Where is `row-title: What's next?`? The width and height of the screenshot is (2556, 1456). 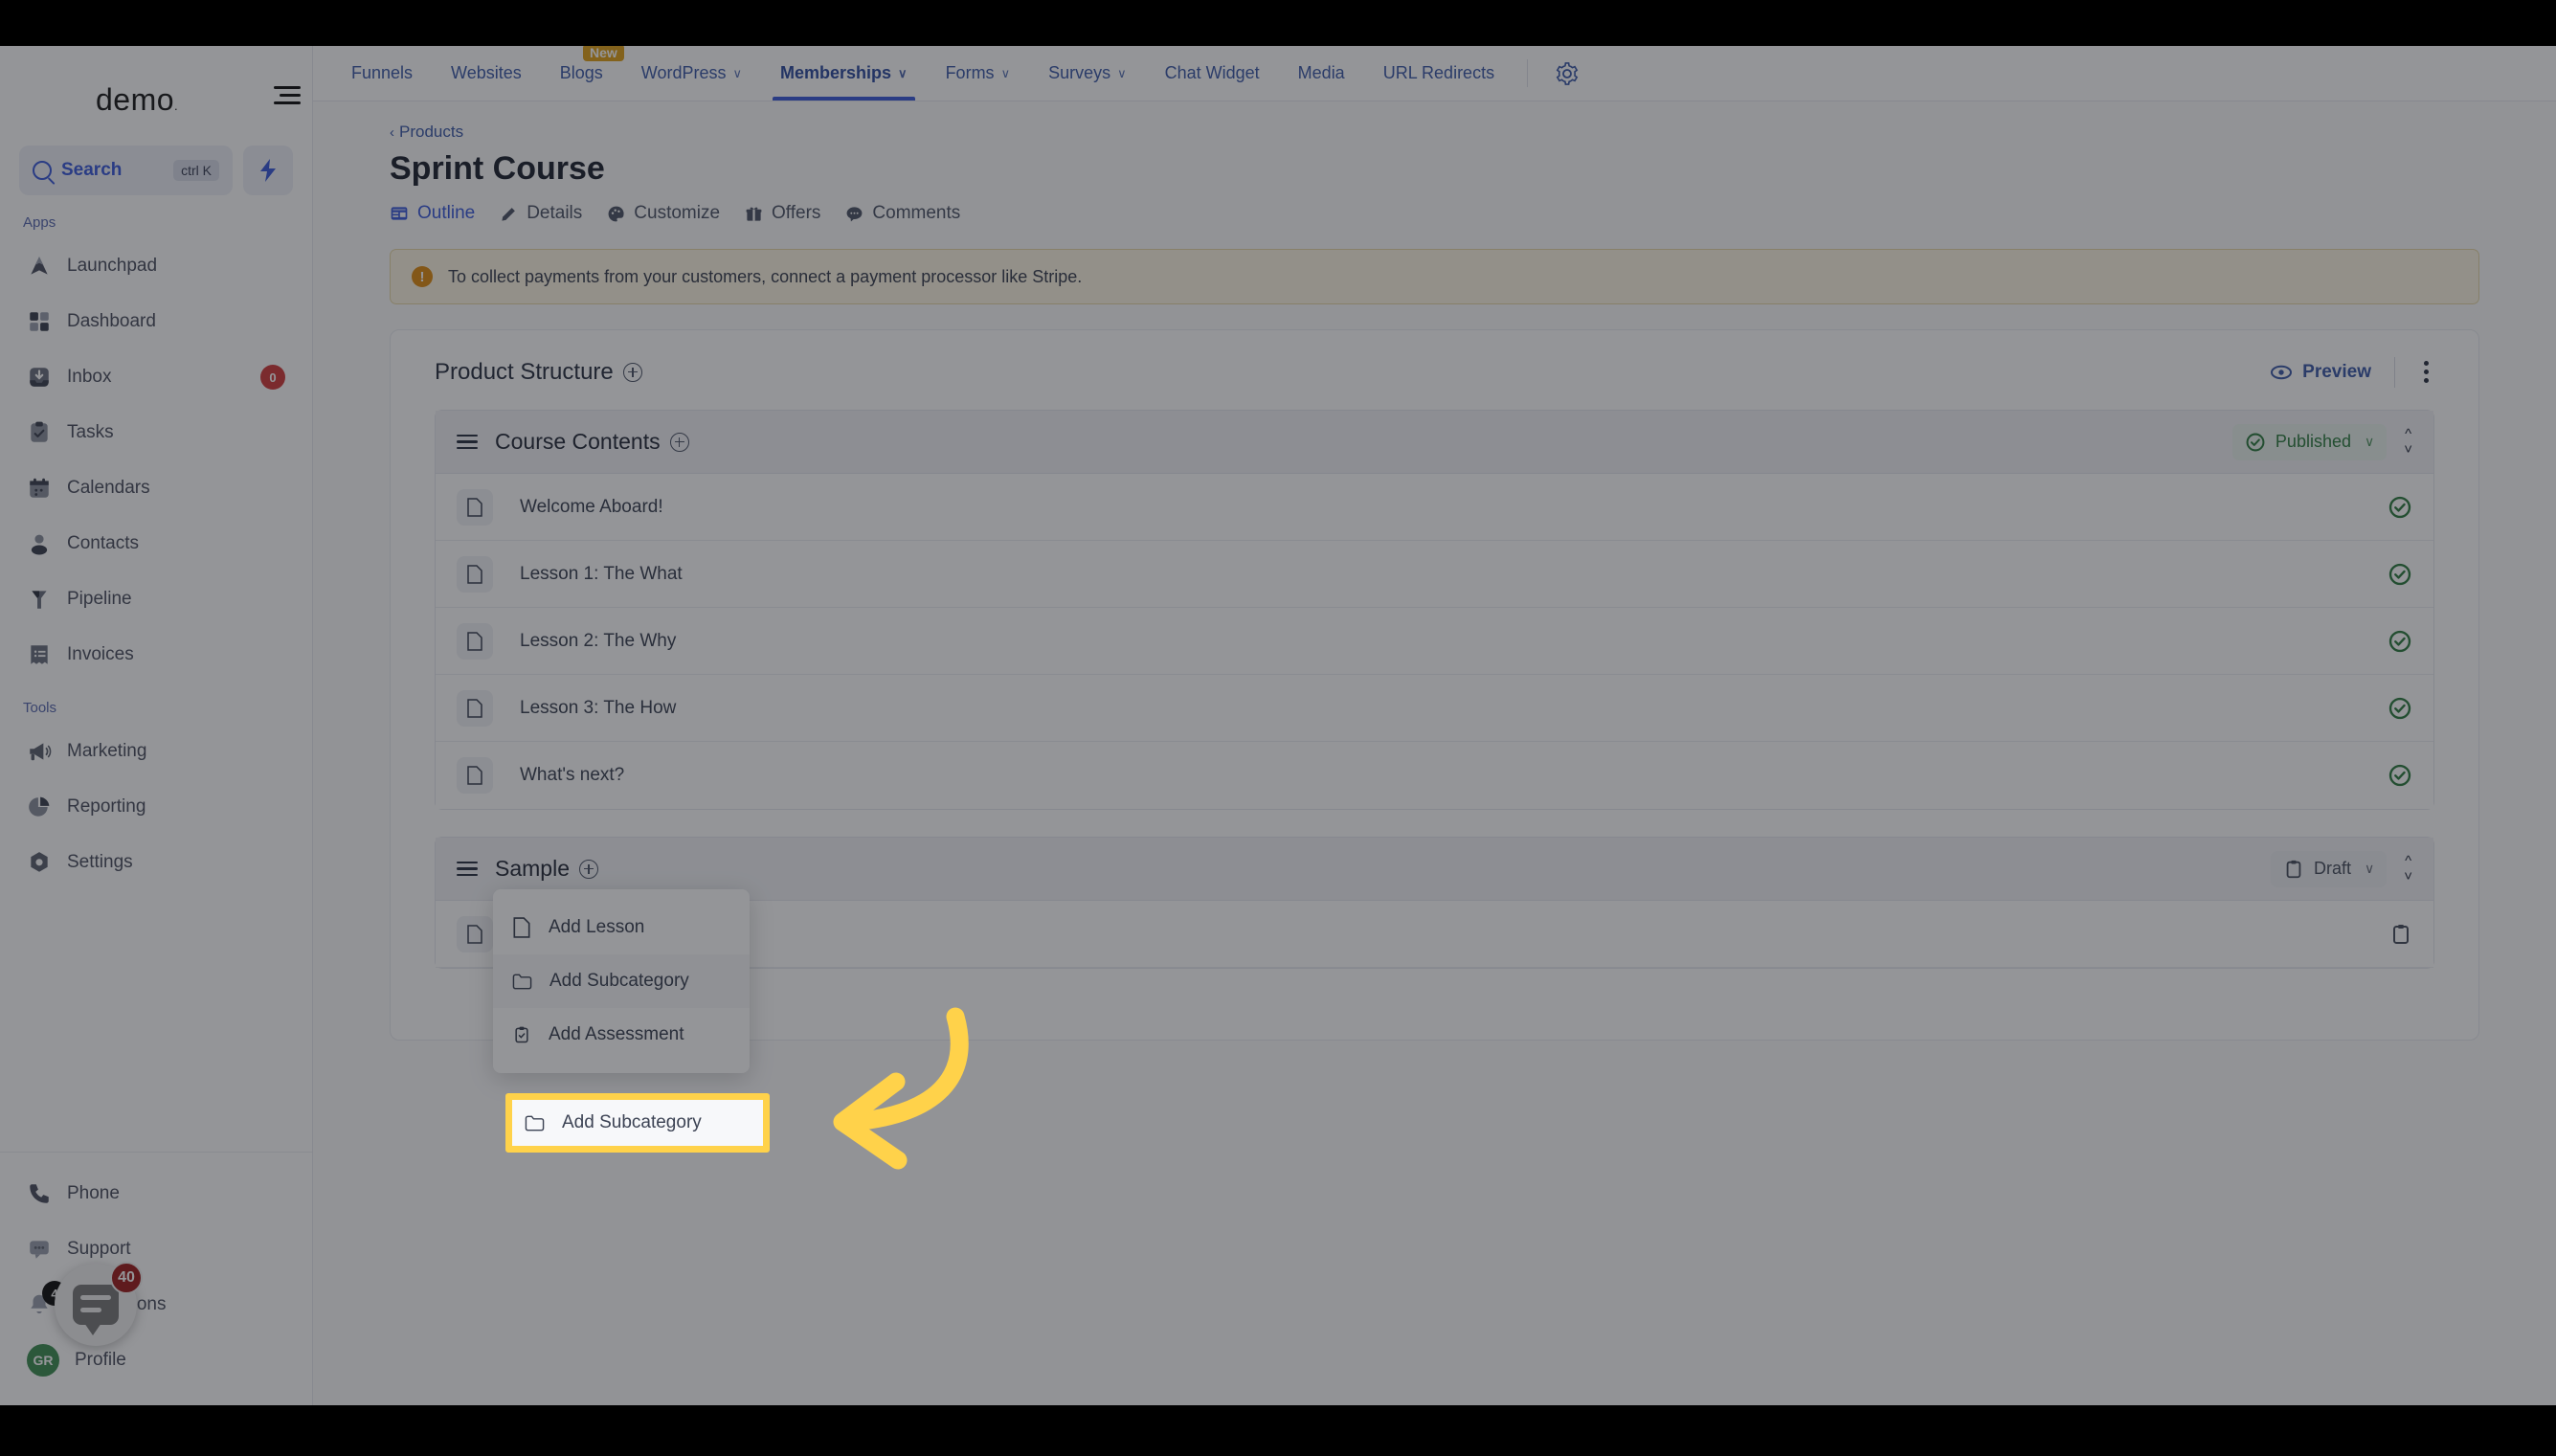
row-title: What's next? is located at coordinates (572, 775).